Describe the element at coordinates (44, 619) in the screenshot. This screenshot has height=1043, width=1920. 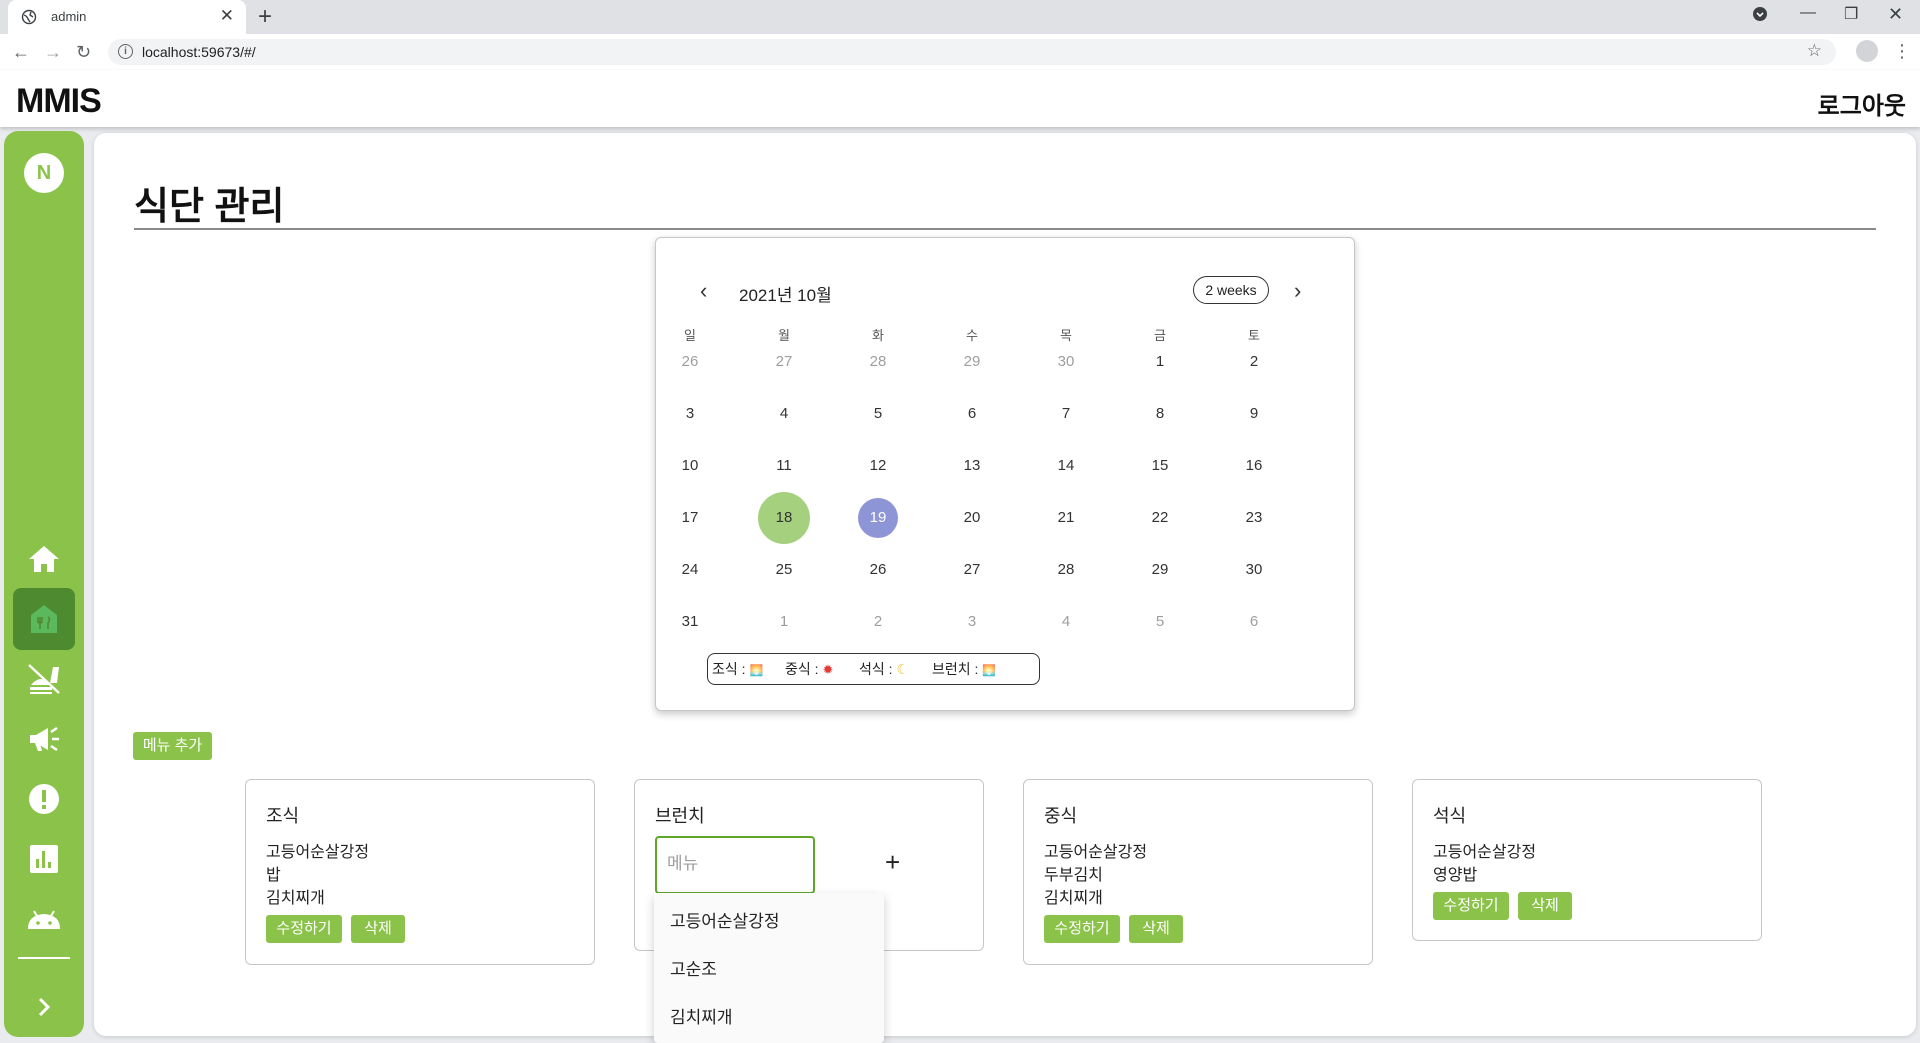
I see `sidebar-item-meal` at that location.